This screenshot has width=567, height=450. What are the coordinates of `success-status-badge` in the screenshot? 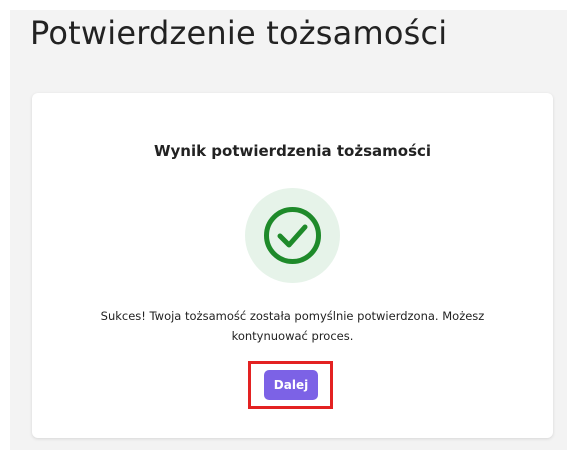 It's located at (292, 235).